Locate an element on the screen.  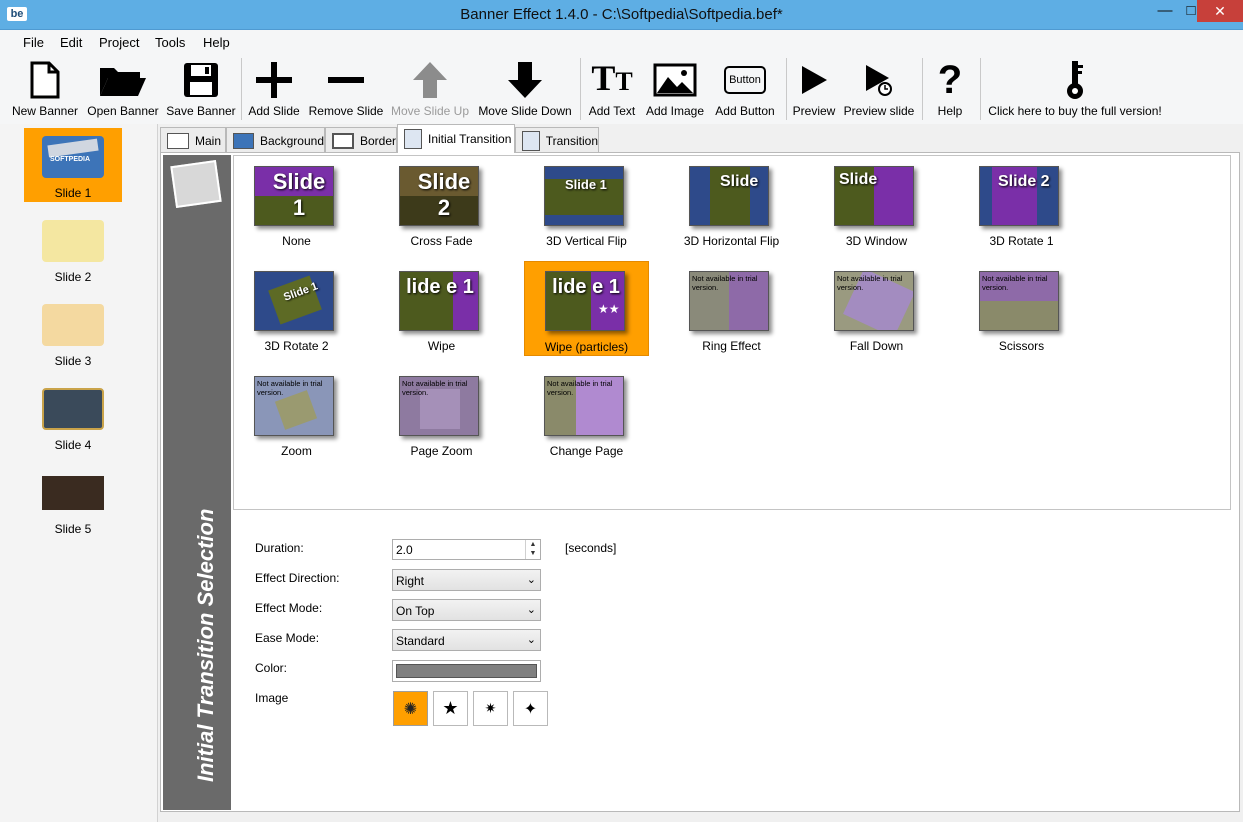
transition-preview: lide e 1 is located at coordinates (439, 301).